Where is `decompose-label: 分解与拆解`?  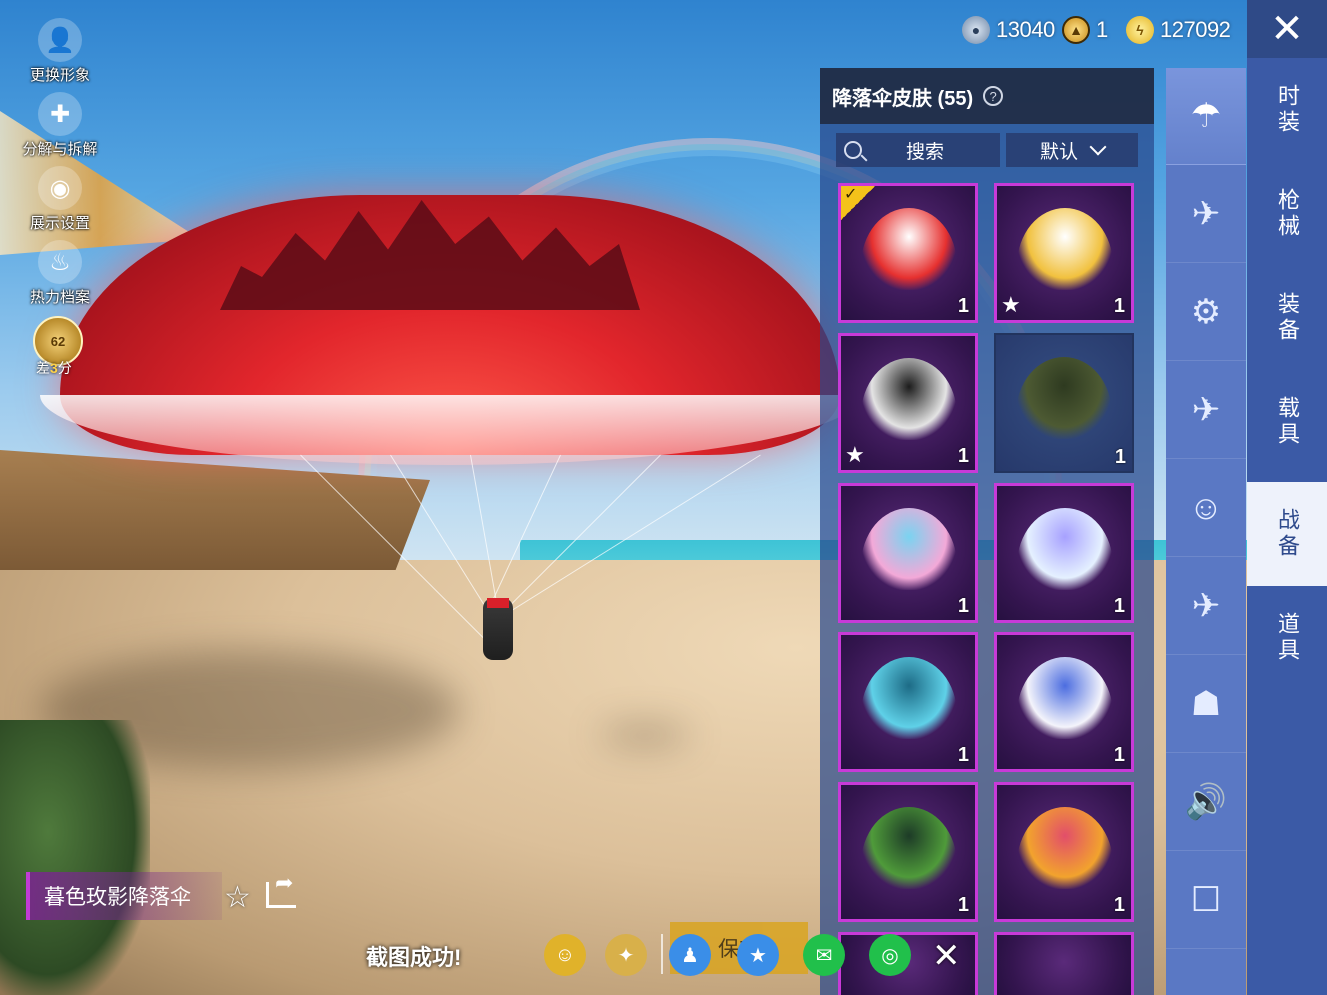
decompose-label: 分解与拆解 is located at coordinates (60, 149).